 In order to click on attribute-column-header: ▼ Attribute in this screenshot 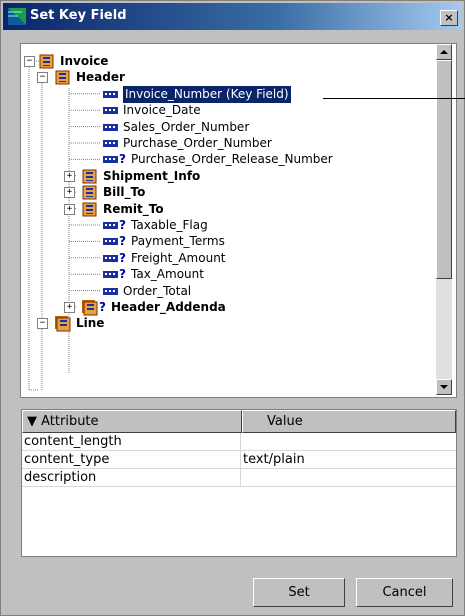, I will do `click(132, 421)`.